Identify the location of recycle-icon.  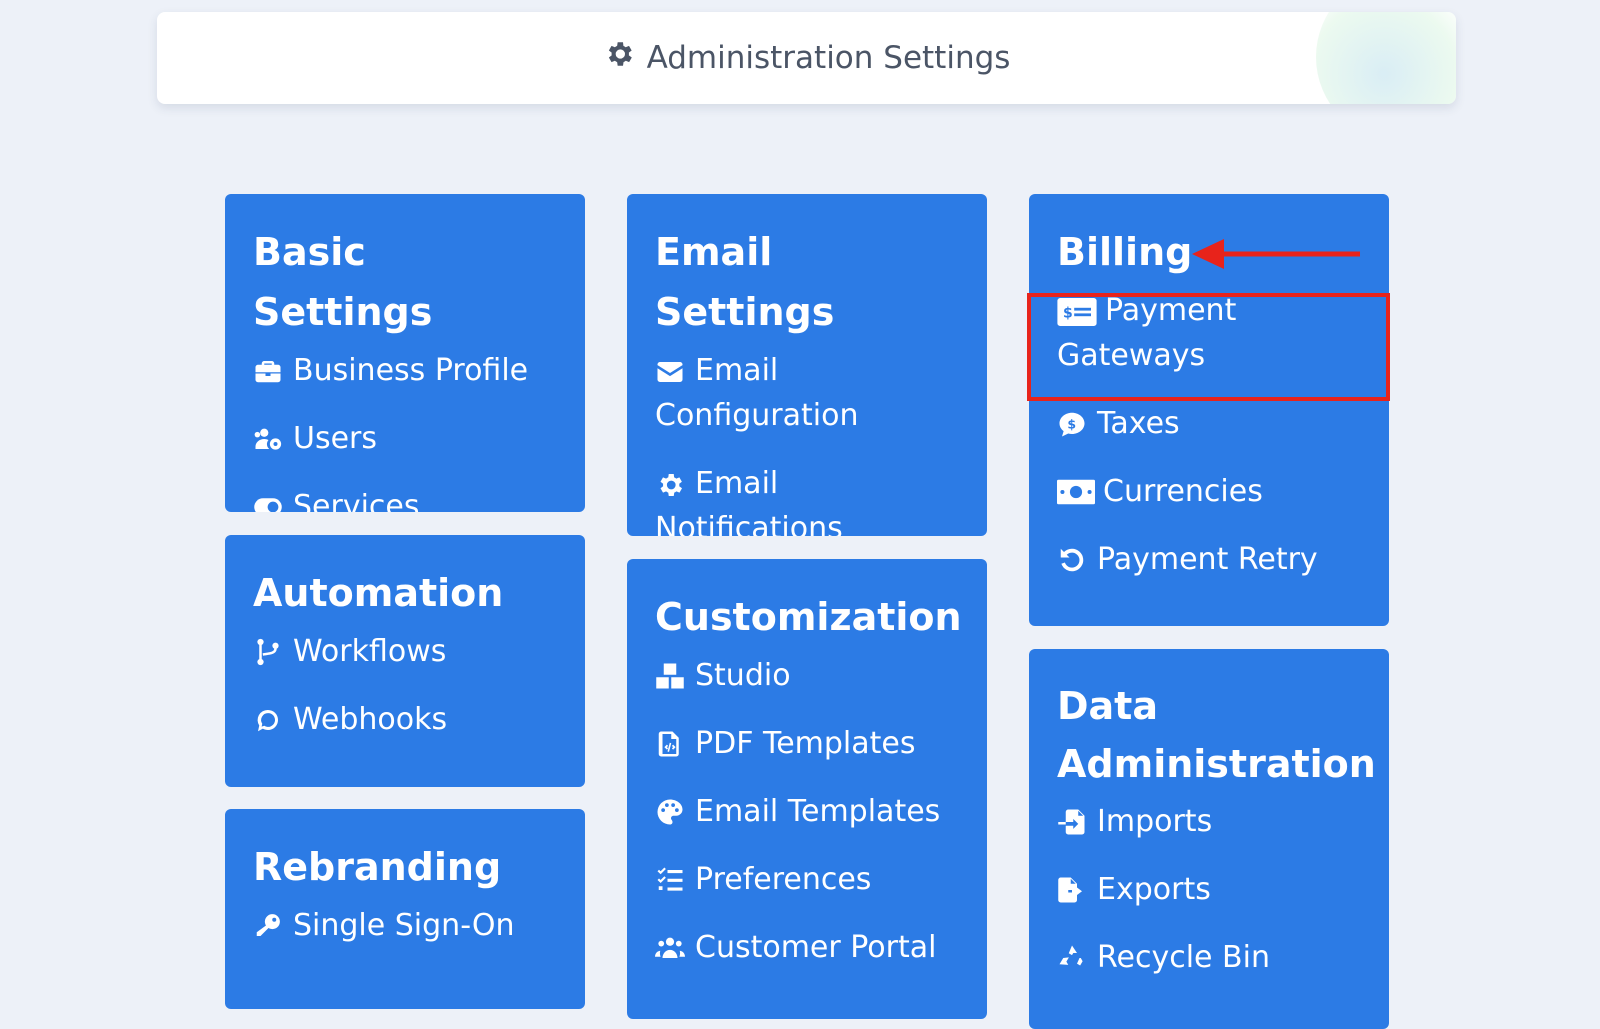
(1074, 957).